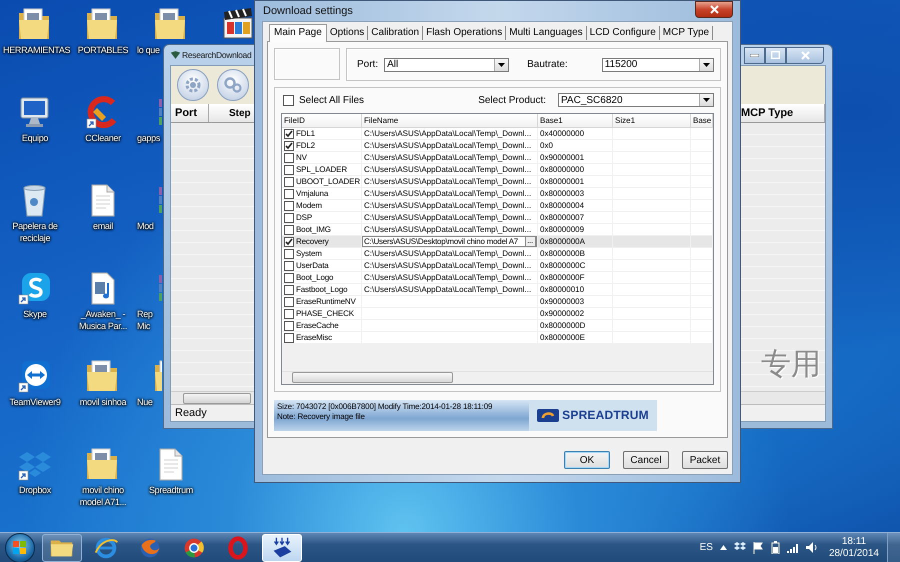 This screenshot has height=562, width=900. What do you see at coordinates (636, 100) in the screenshot?
I see `product-dropdown: PAC_SC6820` at bounding box center [636, 100].